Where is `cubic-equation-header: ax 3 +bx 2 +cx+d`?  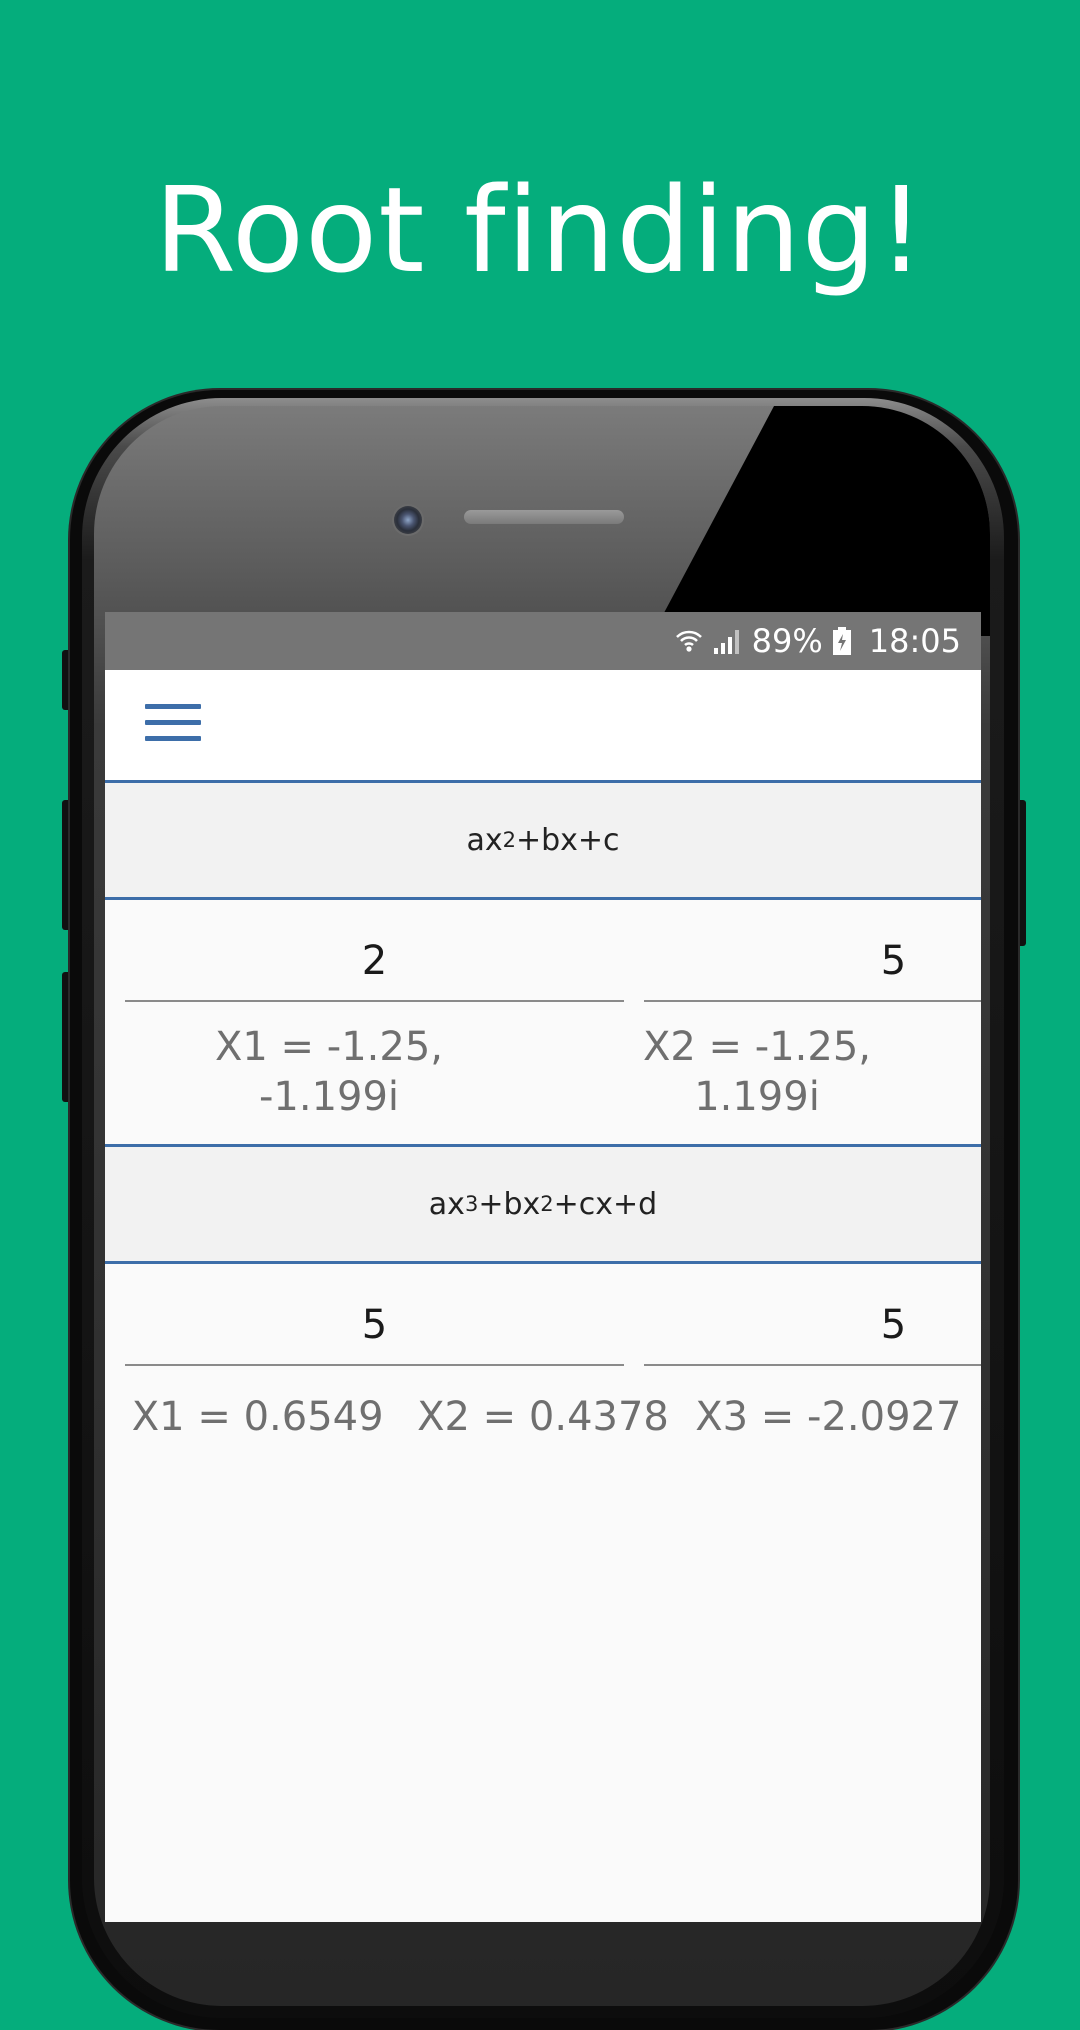 cubic-equation-header: ax 3 +bx 2 +cx+d is located at coordinates (543, 1205).